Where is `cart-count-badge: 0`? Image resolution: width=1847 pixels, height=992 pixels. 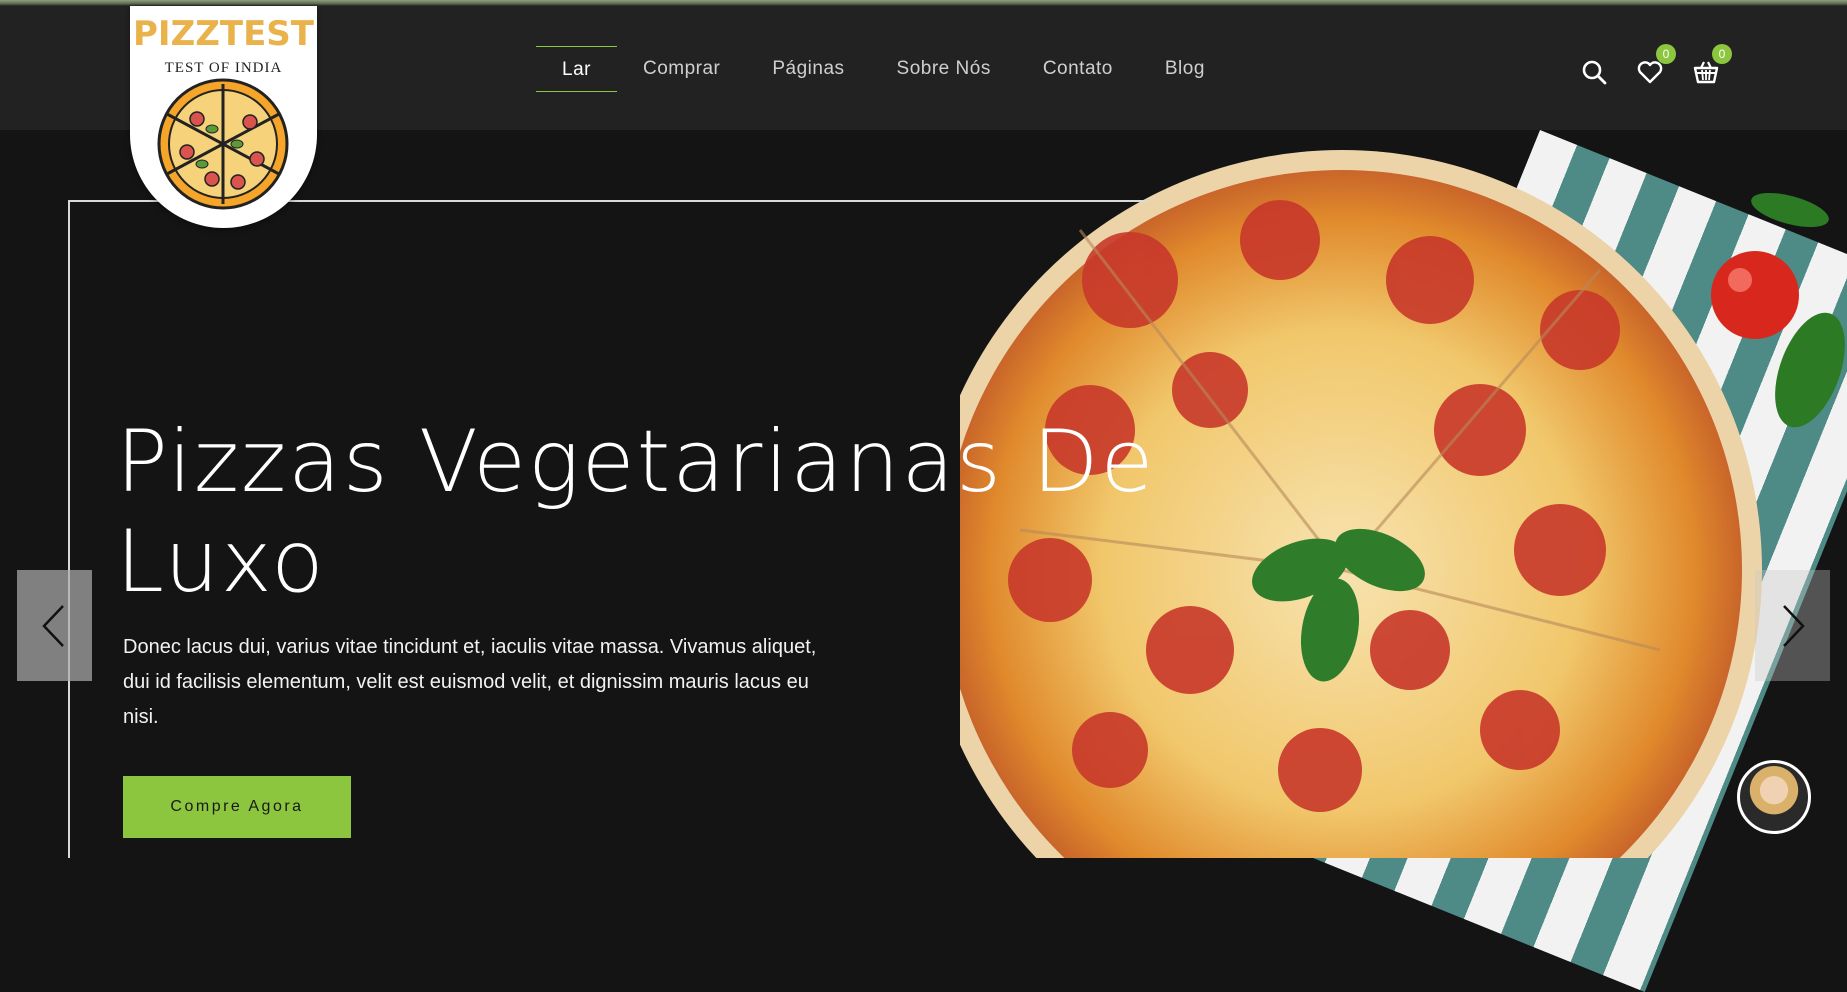
cart-count-badge: 0 is located at coordinates (1722, 54).